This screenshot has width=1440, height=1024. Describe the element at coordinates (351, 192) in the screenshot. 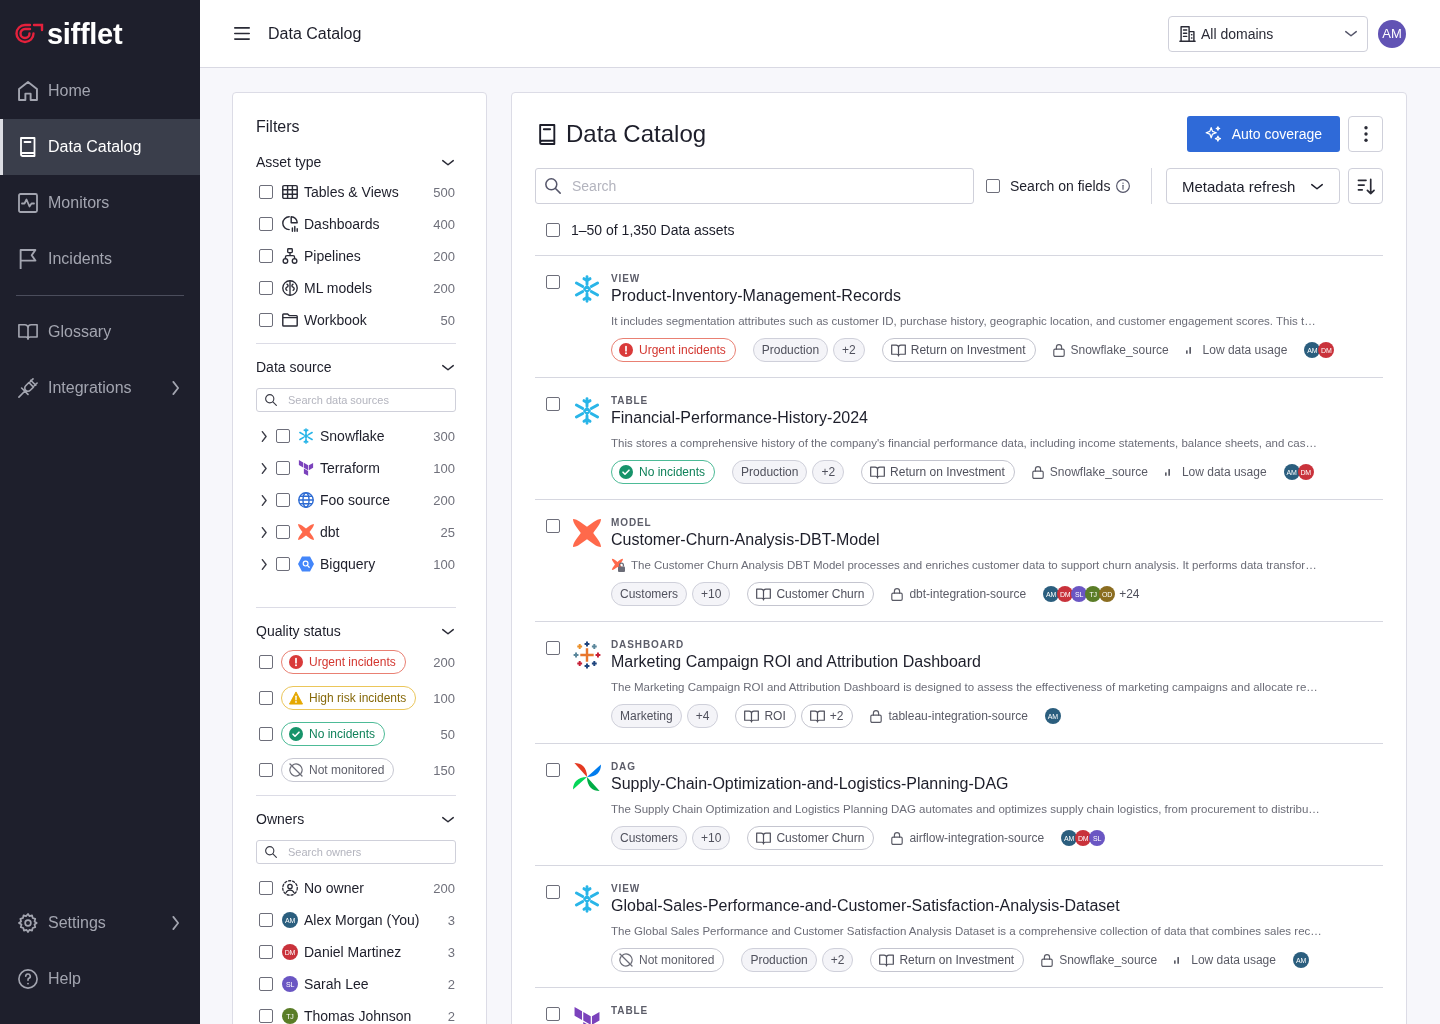

I see `filter-label: Tables & Views` at that location.